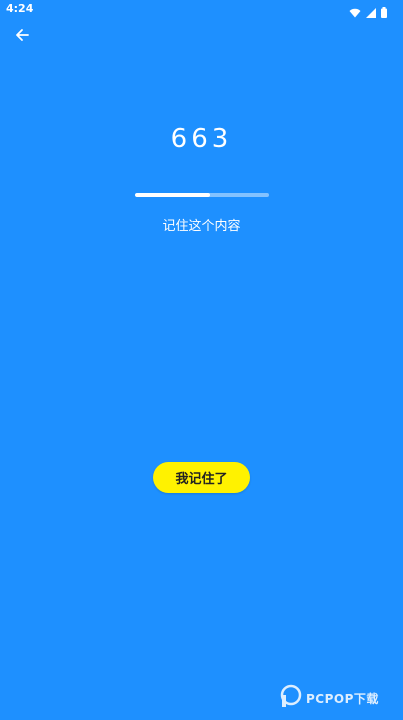 The width and height of the screenshot is (403, 720). I want to click on watermark: PCPOP下载, so click(329, 698).